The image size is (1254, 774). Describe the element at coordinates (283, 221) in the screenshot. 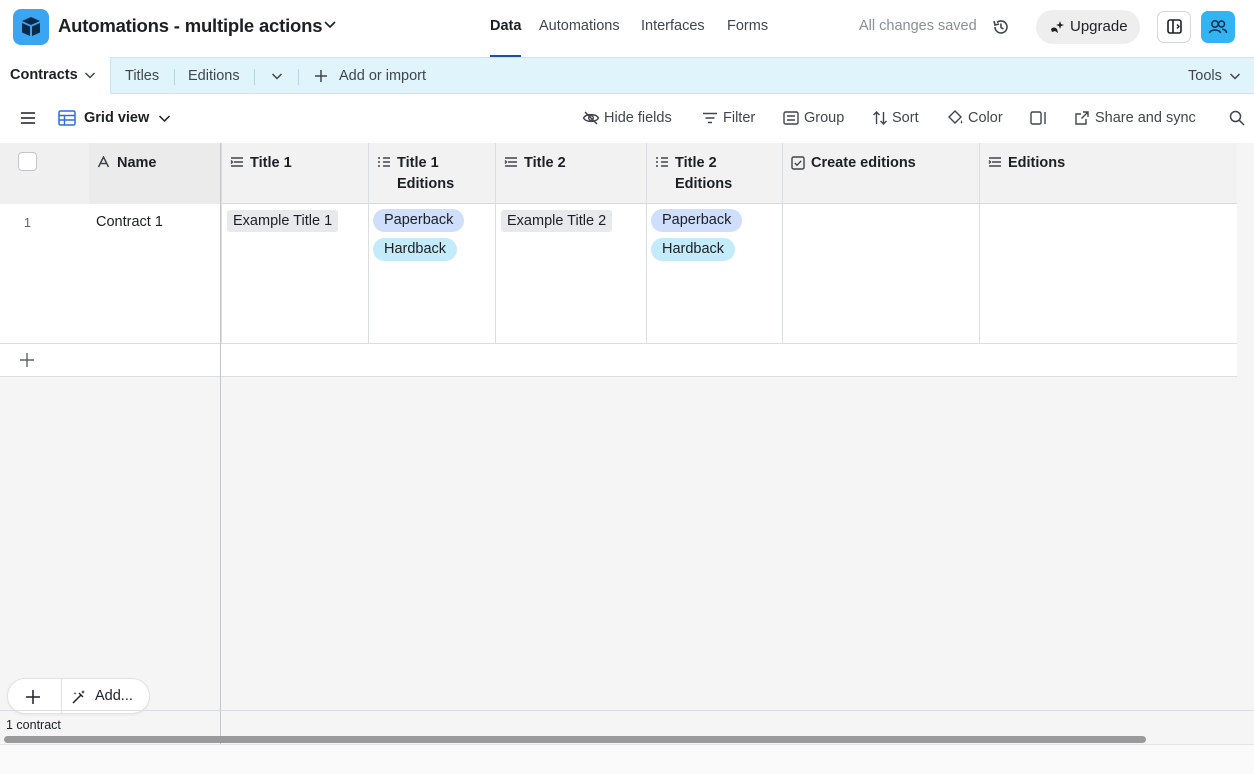

I see `linked-record-chip: Example Title 1` at that location.